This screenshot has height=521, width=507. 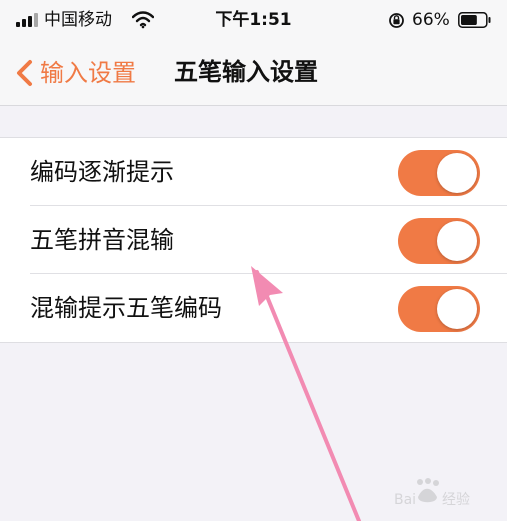 I want to click on page-title: 五笔输入设置, so click(x=246, y=72).